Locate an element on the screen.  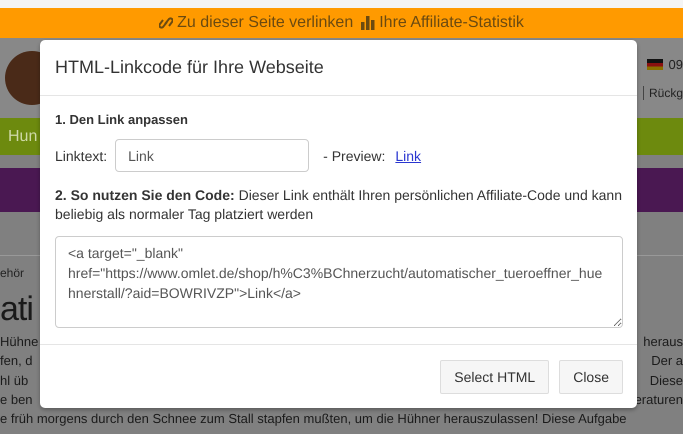
paragraph-text: heraus is located at coordinates (663, 342).